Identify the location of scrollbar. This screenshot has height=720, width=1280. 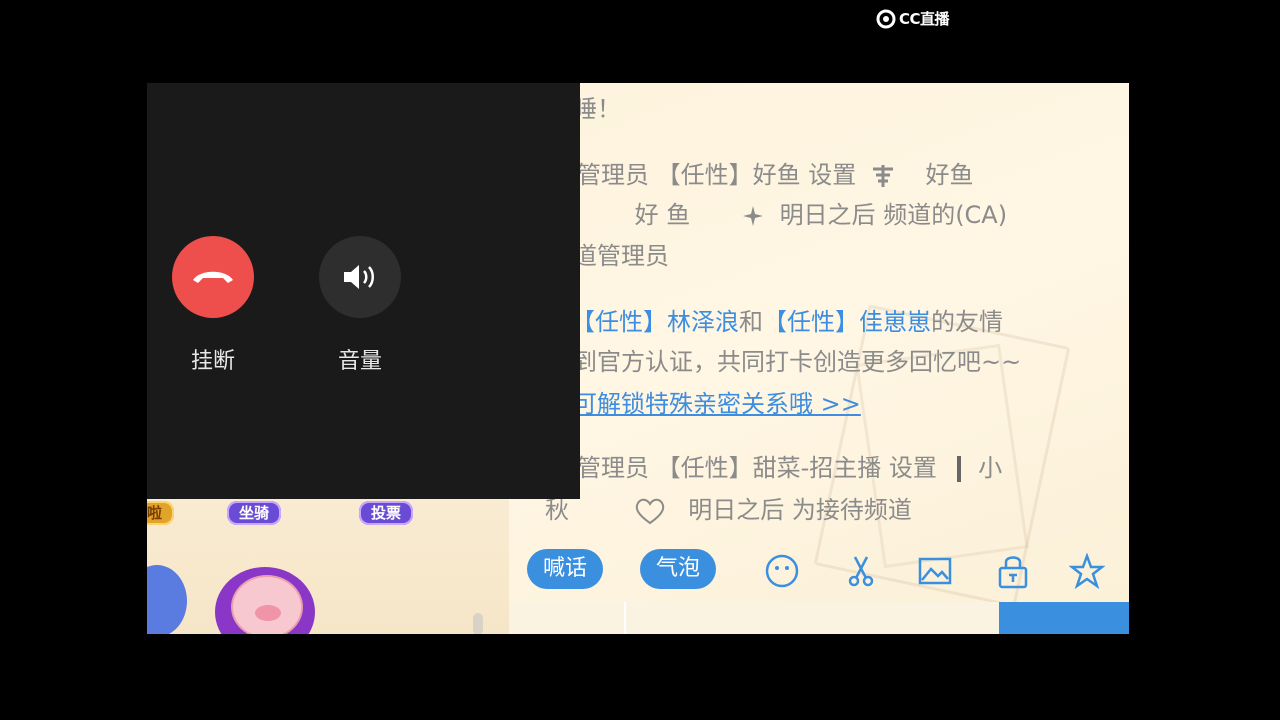
(478, 623).